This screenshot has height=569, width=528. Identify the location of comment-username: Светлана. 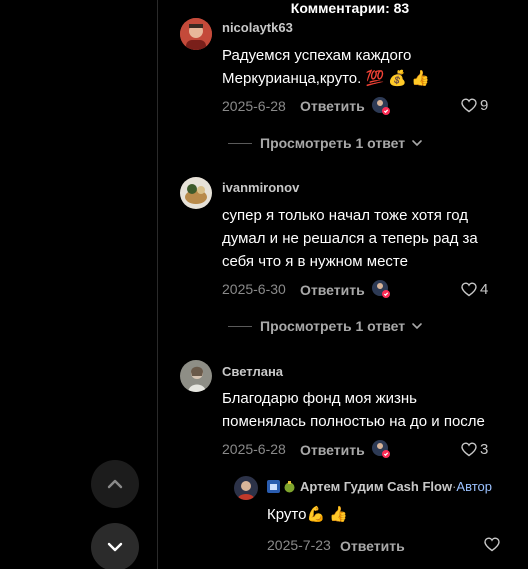
(252, 371).